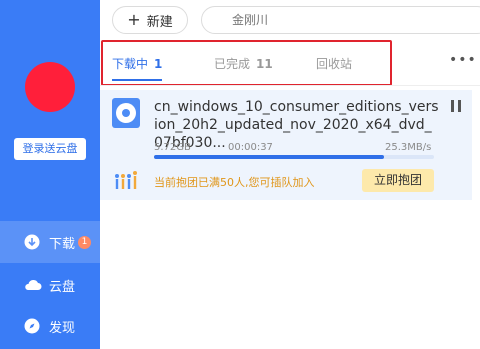 This screenshot has height=349, width=480. Describe the element at coordinates (137, 80) in the screenshot. I see `active-tab-indicator` at that location.